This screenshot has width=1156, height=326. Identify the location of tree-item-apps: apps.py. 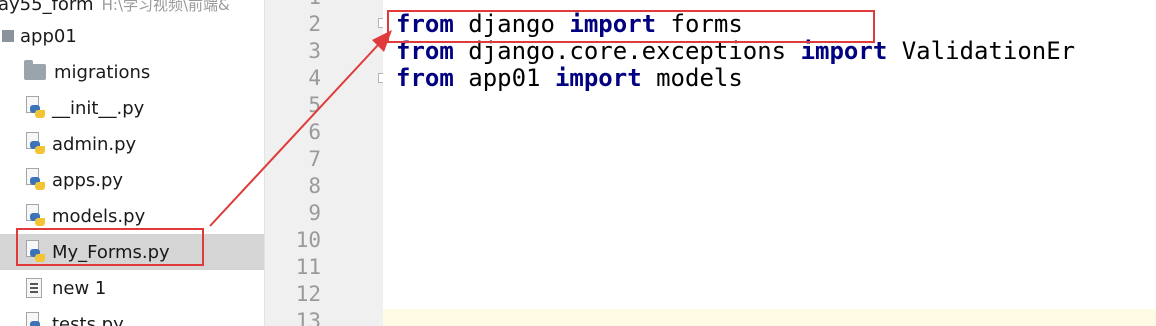
(132, 180).